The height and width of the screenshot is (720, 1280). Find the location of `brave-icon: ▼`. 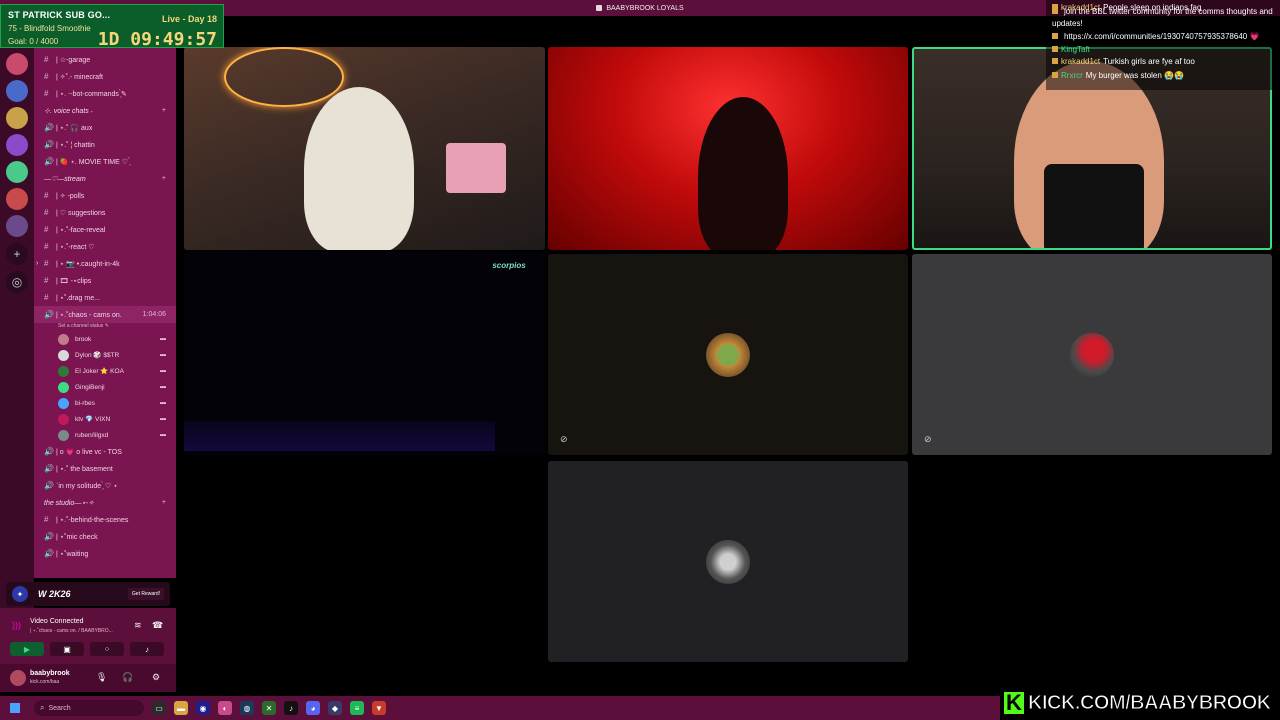

brave-icon: ▼ is located at coordinates (379, 708).